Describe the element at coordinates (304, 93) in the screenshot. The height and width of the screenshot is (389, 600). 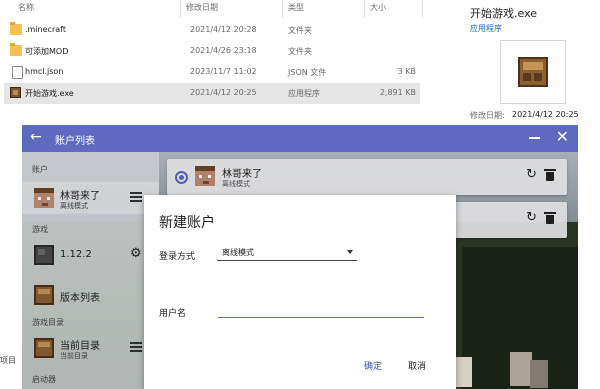
I see `file-type: 应用程序` at that location.